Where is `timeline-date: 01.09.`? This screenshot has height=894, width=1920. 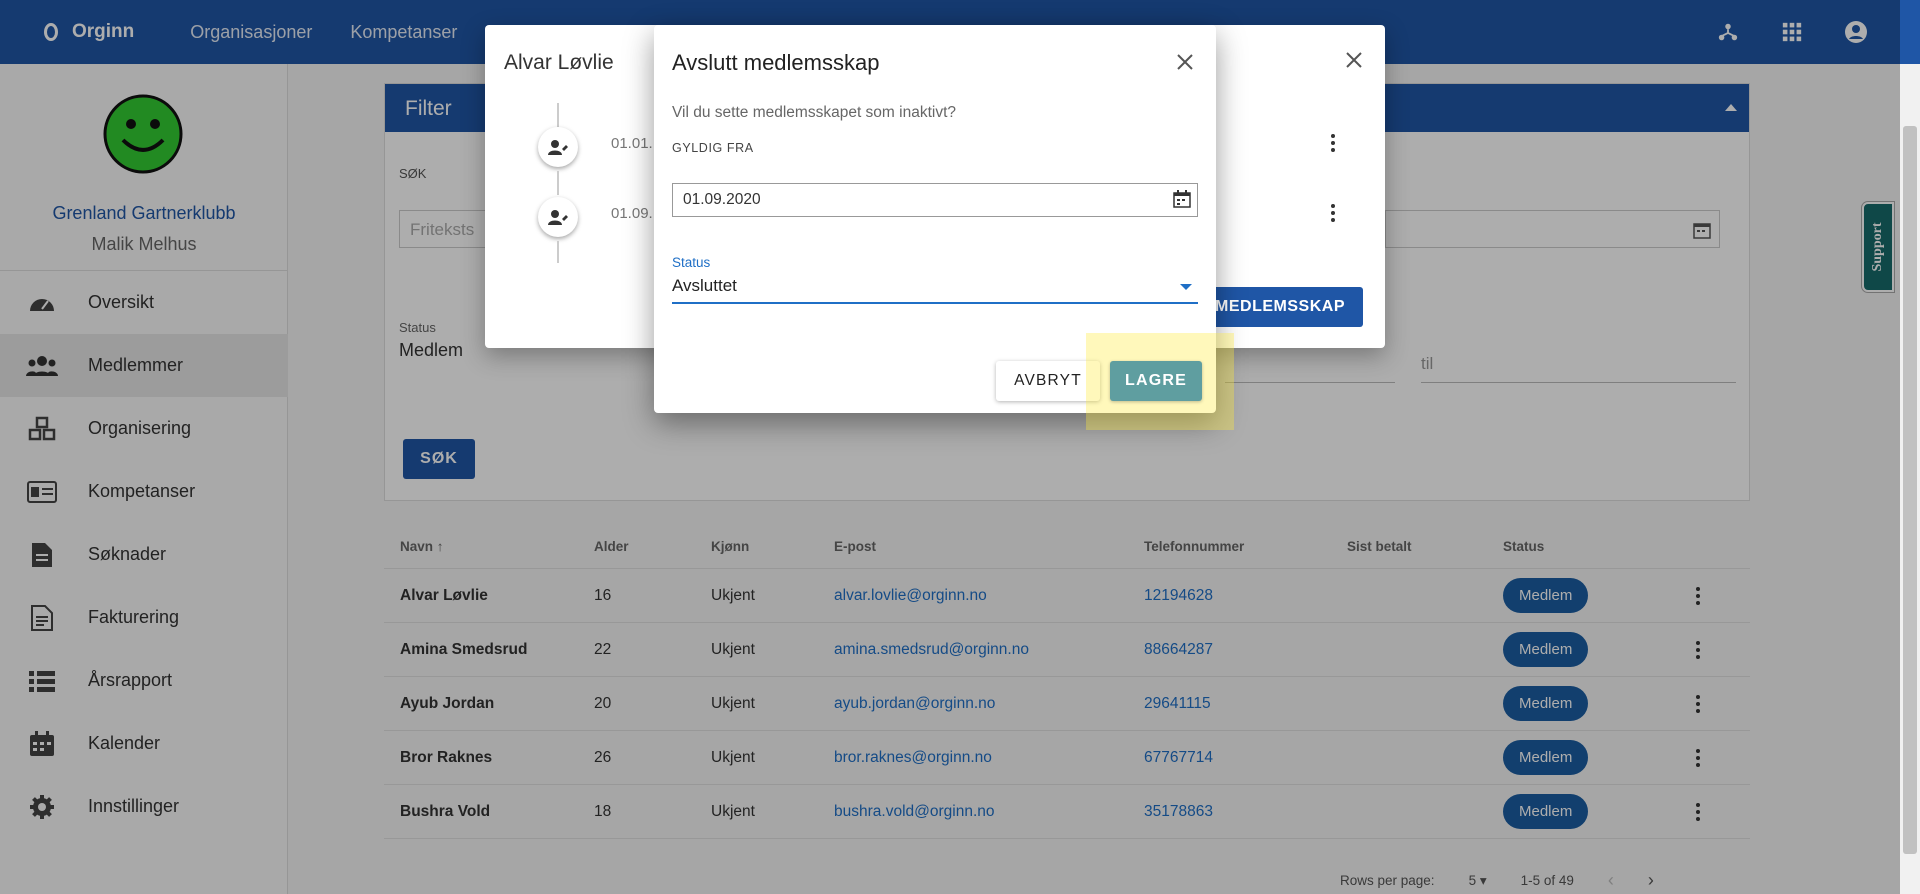
timeline-date: 01.09. is located at coordinates (632, 213).